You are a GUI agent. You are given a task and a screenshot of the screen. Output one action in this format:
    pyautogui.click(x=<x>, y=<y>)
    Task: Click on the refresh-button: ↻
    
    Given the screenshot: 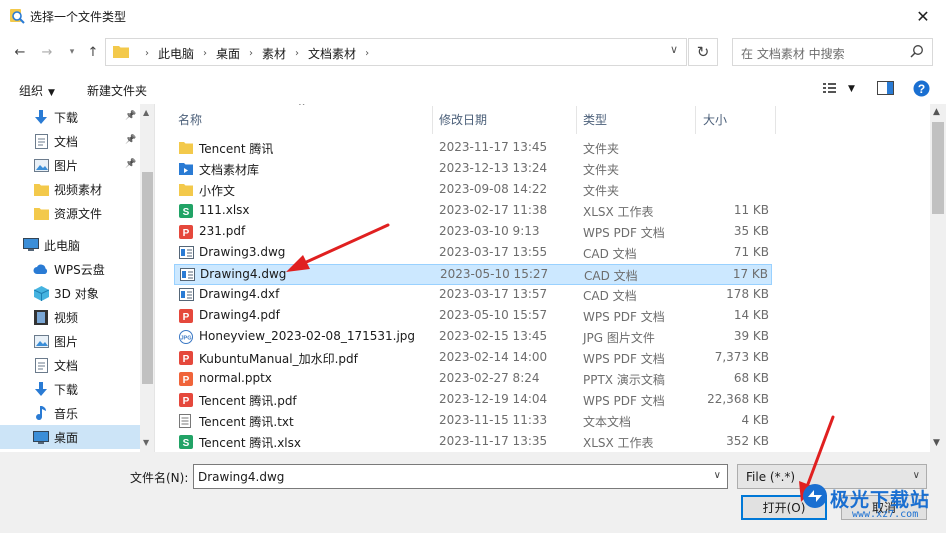 What is the action you would take?
    pyautogui.click(x=703, y=52)
    